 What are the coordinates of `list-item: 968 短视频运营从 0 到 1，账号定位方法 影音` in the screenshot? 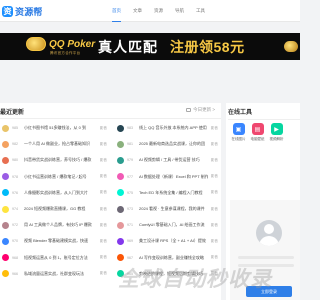 It's located at (56, 258).